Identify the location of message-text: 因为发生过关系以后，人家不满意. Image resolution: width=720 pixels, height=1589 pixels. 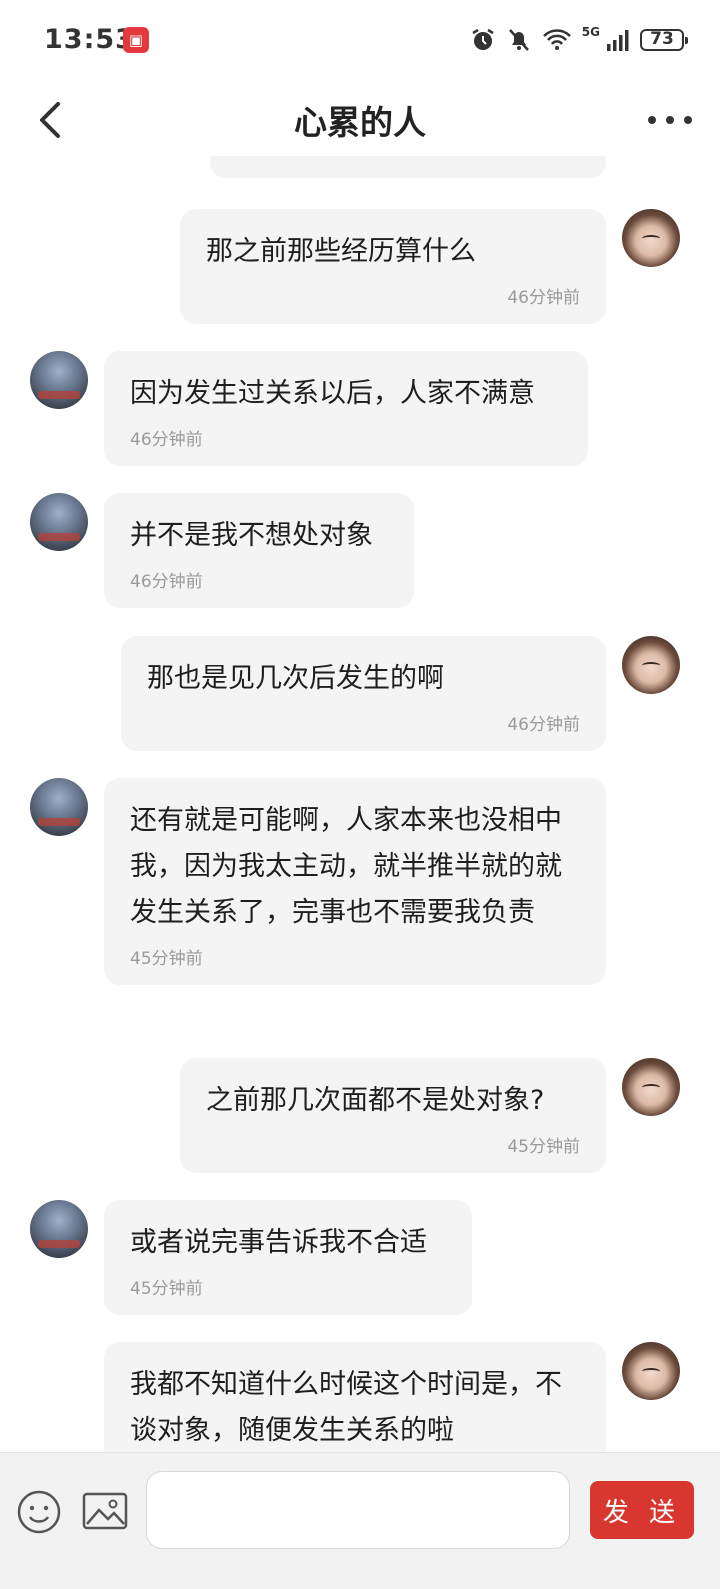
(332, 393).